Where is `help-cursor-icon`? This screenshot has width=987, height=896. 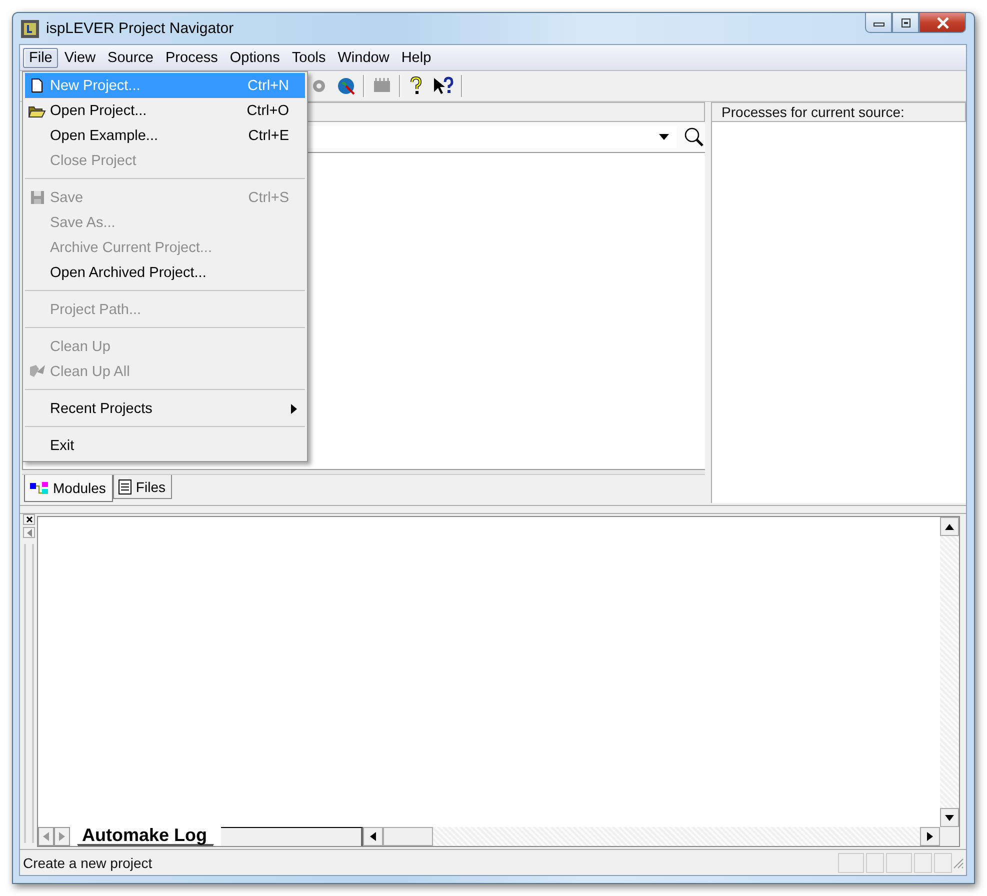
help-cursor-icon is located at coordinates (443, 86).